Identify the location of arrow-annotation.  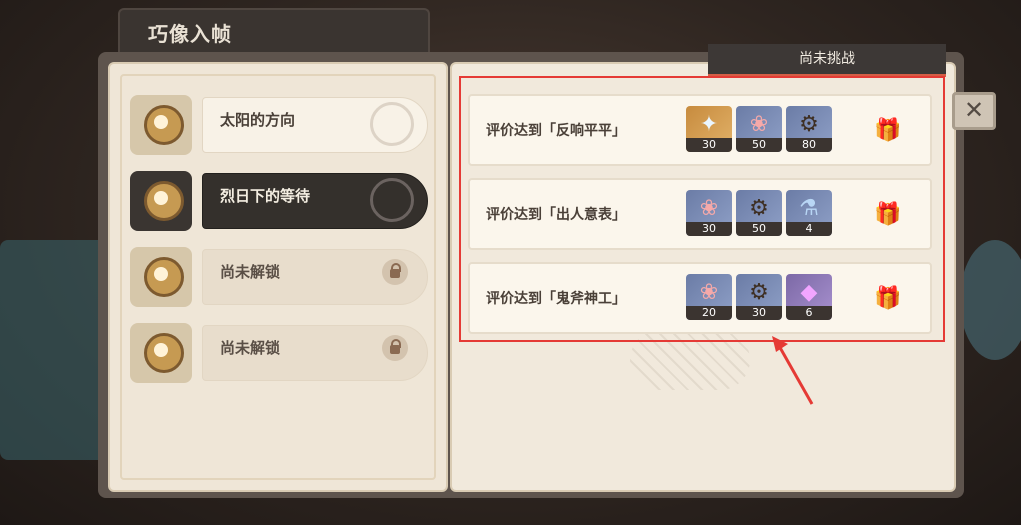
(793, 370).